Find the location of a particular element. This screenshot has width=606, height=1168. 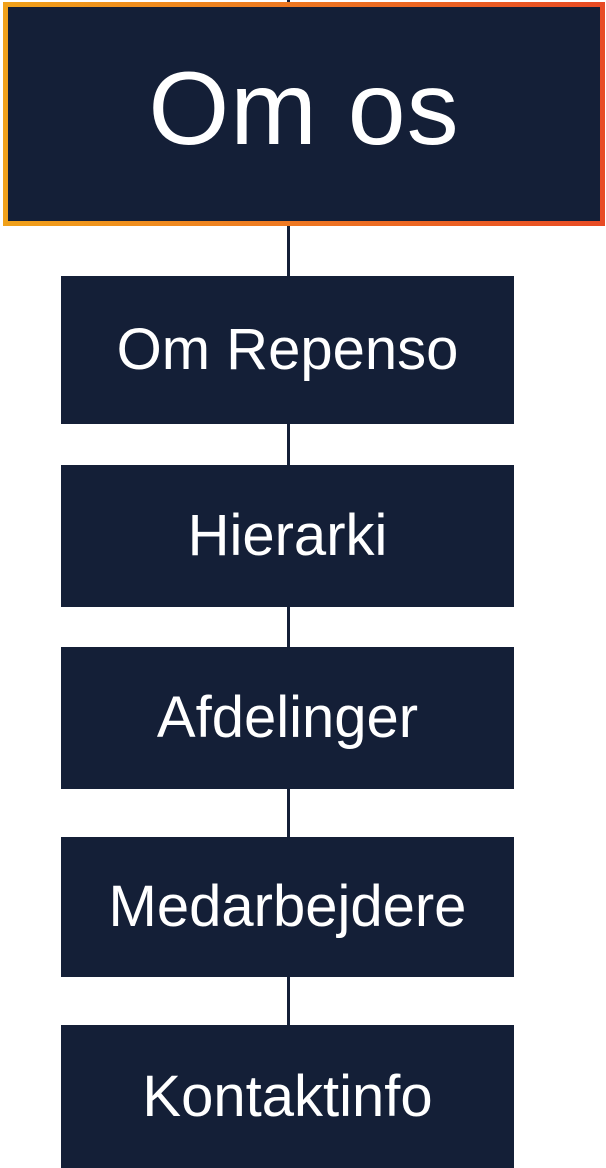

menu-item-medarbejdere: Medarbejdere is located at coordinates (287, 907).